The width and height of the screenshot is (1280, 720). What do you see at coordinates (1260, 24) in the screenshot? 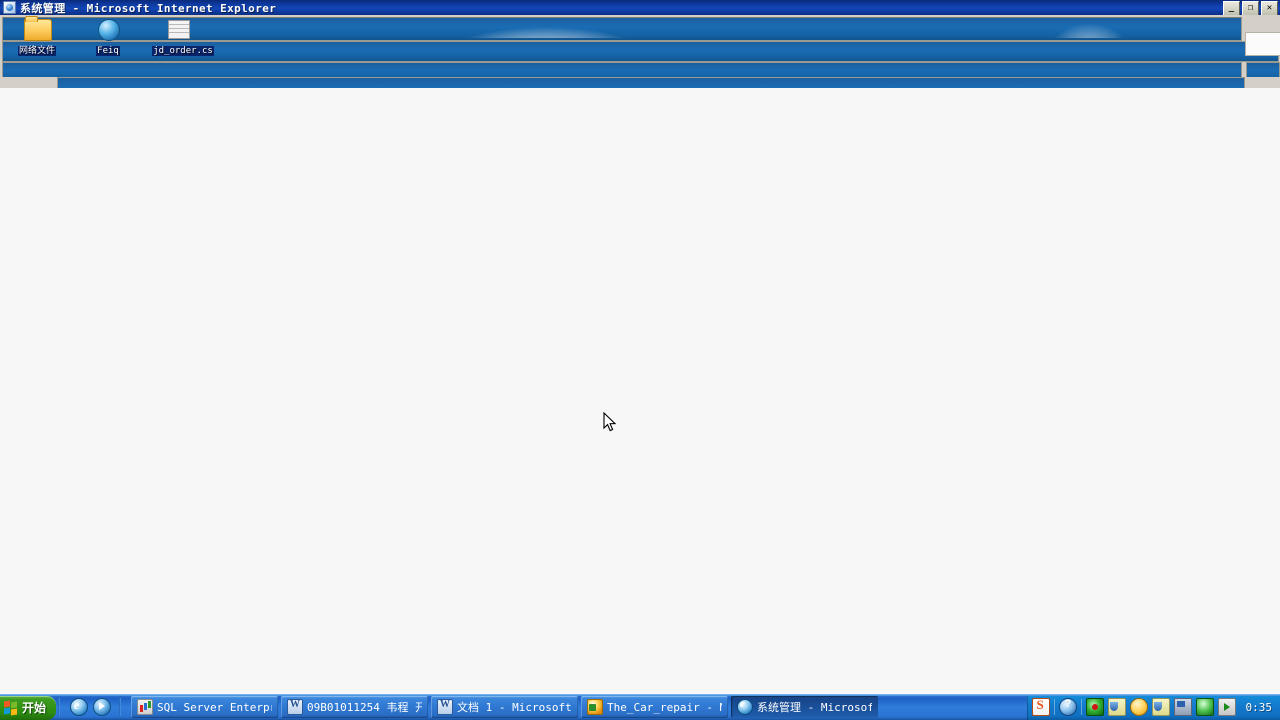
I see `toolbar-gray-strip-right` at bounding box center [1260, 24].